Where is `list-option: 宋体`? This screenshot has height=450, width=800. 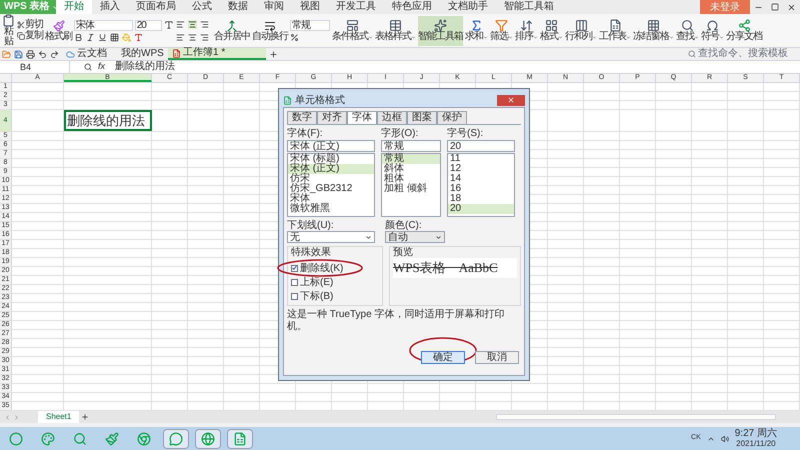 list-option: 宋体 is located at coordinates (331, 199).